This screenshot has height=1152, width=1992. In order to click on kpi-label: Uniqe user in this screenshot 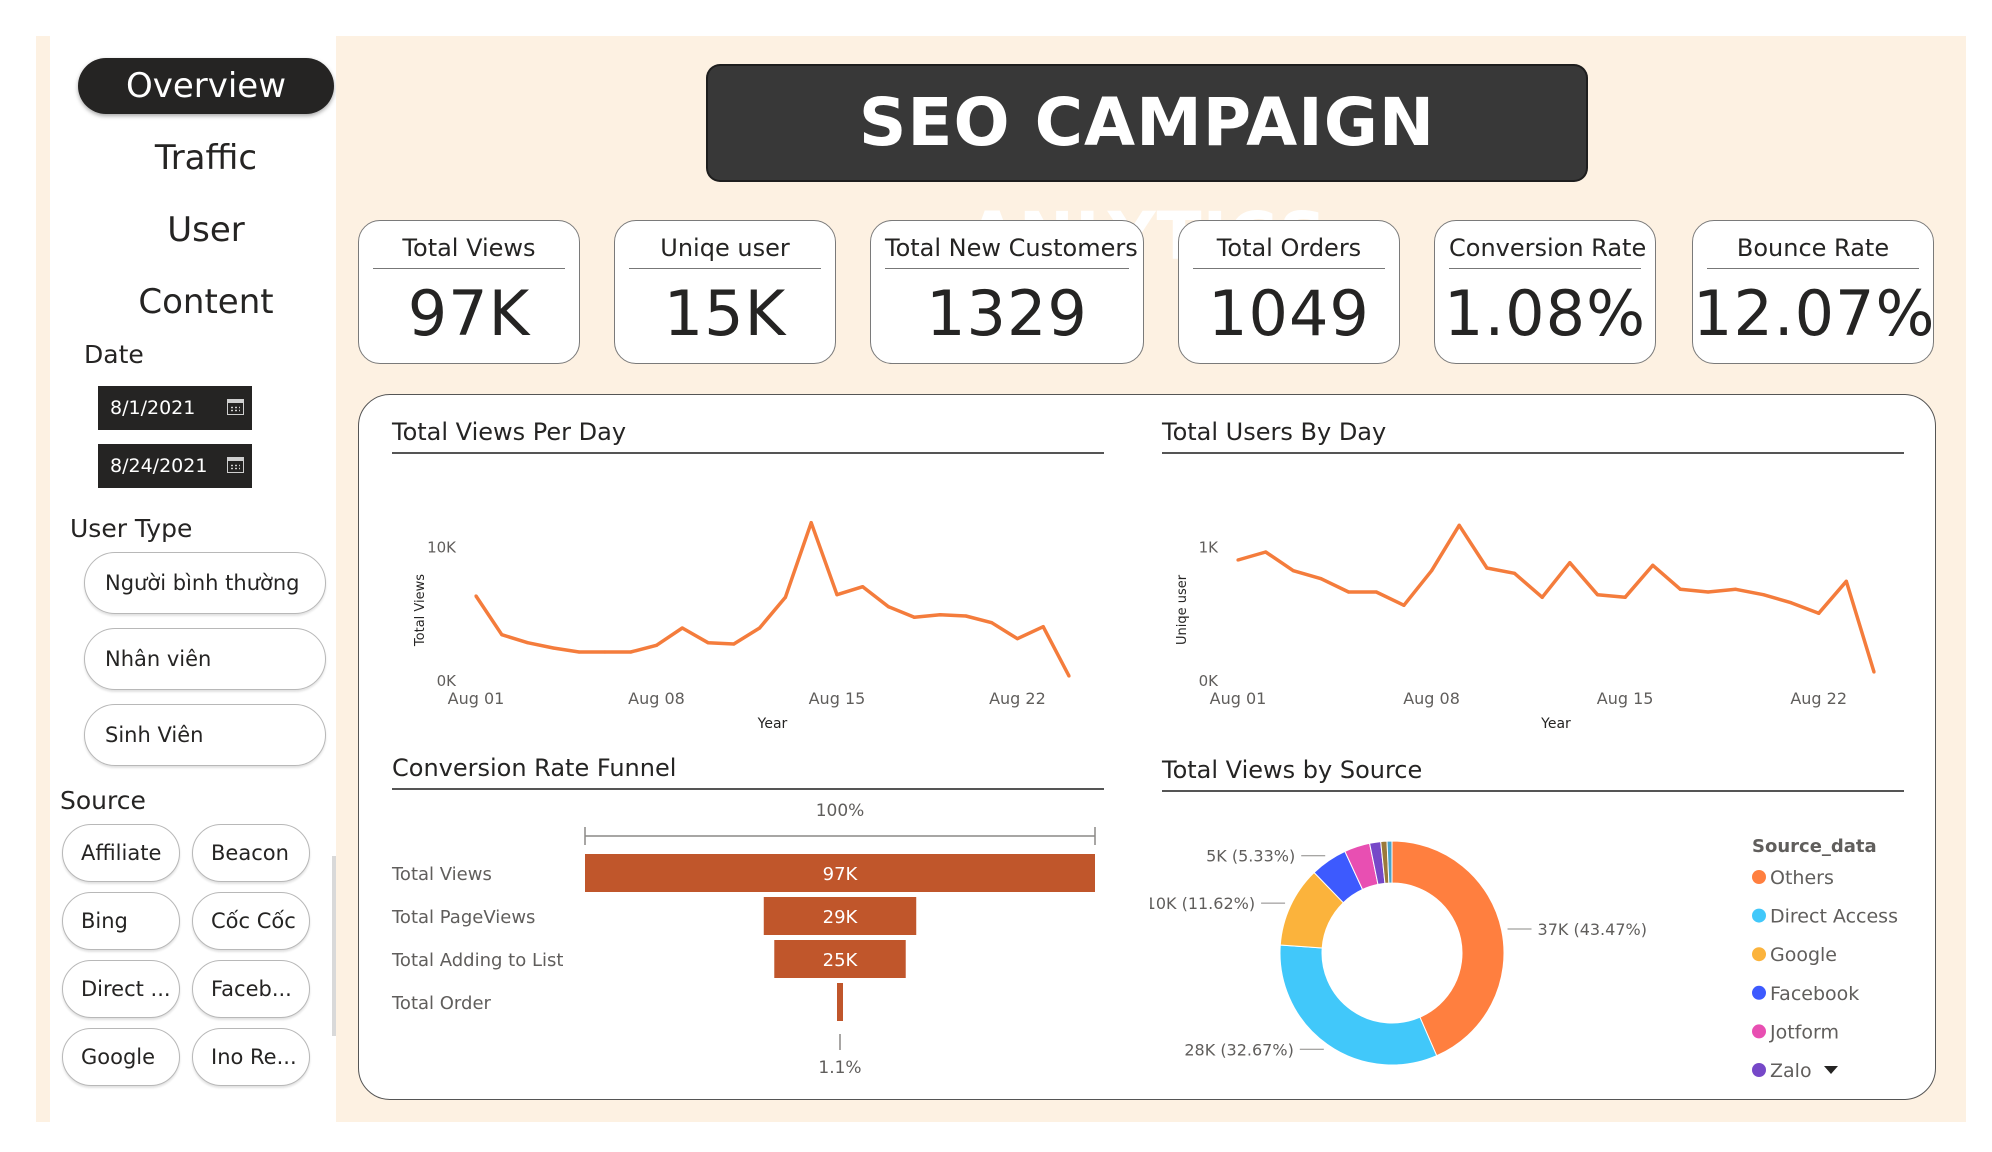, I will do `click(725, 249)`.